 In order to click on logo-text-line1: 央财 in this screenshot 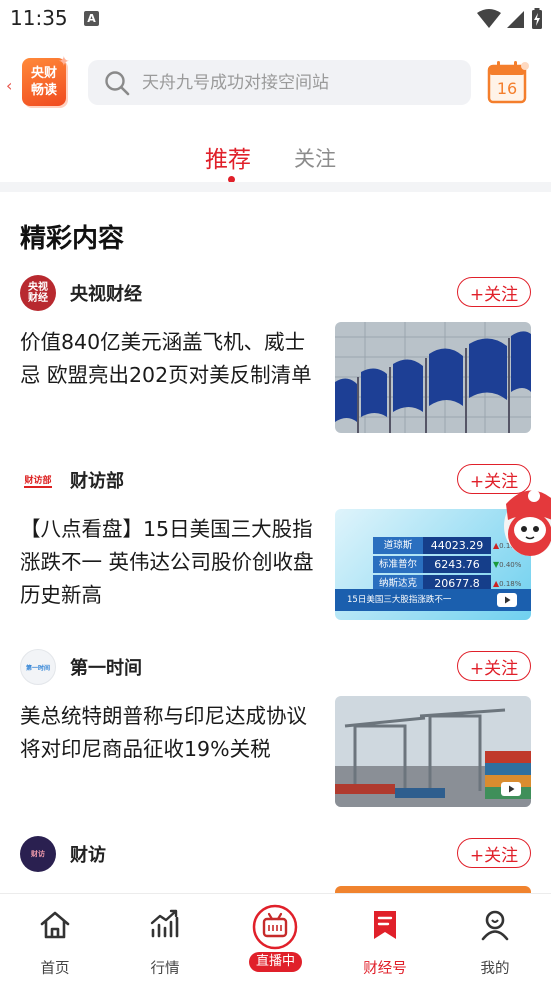, I will do `click(43, 73)`.